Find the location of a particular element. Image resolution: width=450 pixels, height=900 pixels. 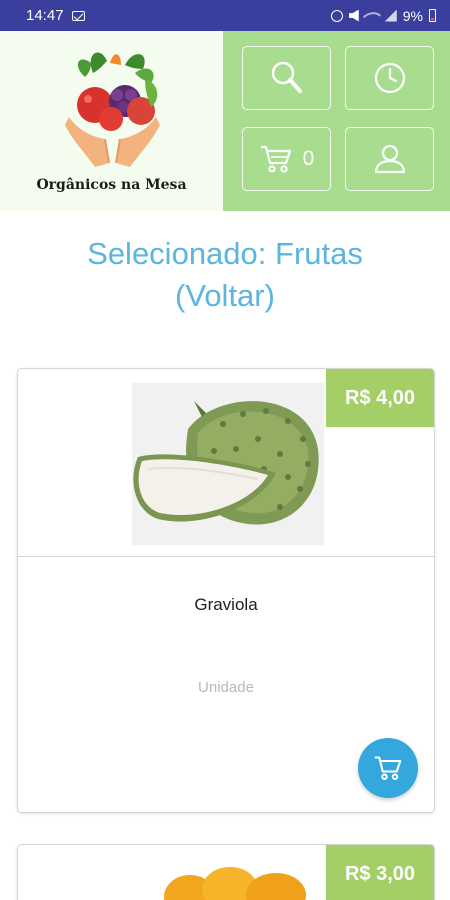

add-to-cart-button is located at coordinates (388, 768).